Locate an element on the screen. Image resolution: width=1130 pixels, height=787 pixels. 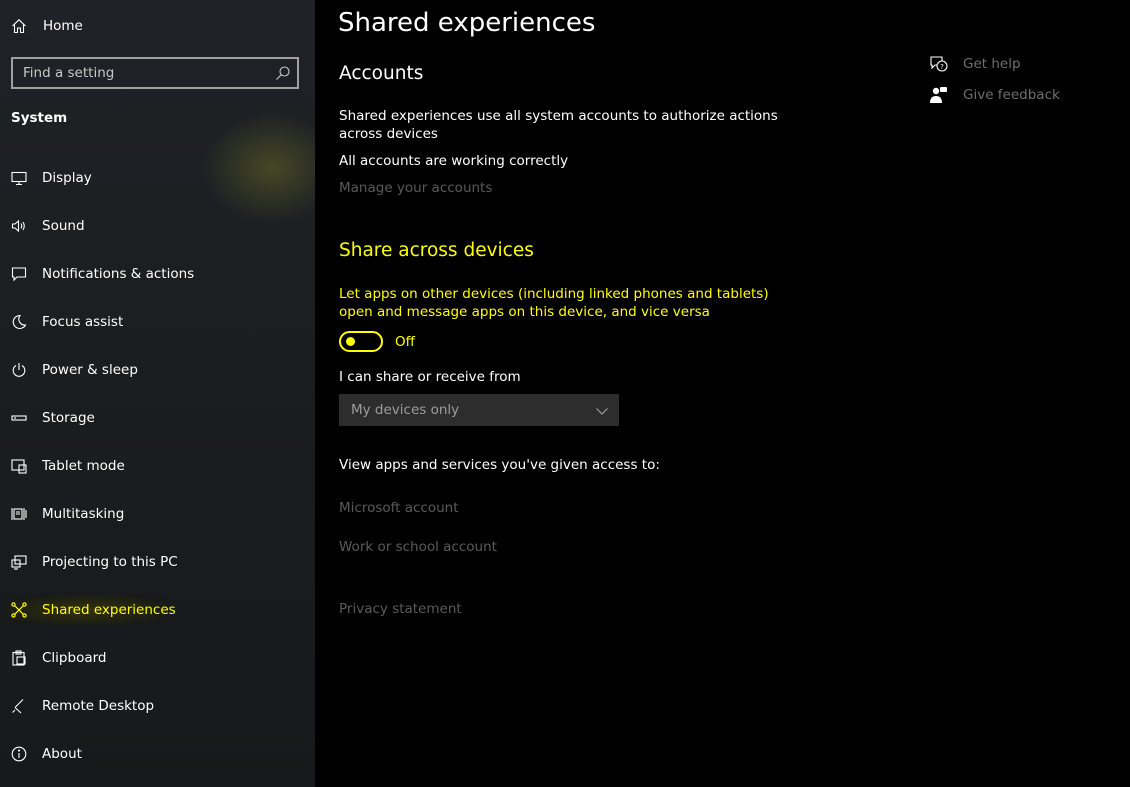
toggle-knob is located at coordinates (350, 341).